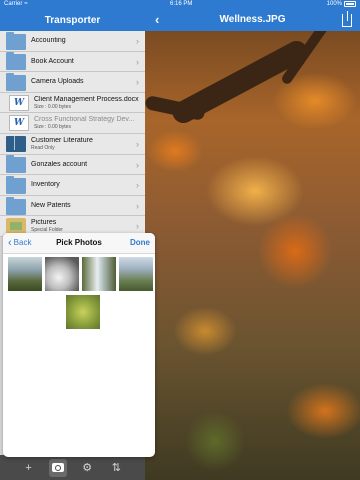 This screenshot has width=360, height=480. I want to click on list-item-label: Inventory, so click(45, 185).